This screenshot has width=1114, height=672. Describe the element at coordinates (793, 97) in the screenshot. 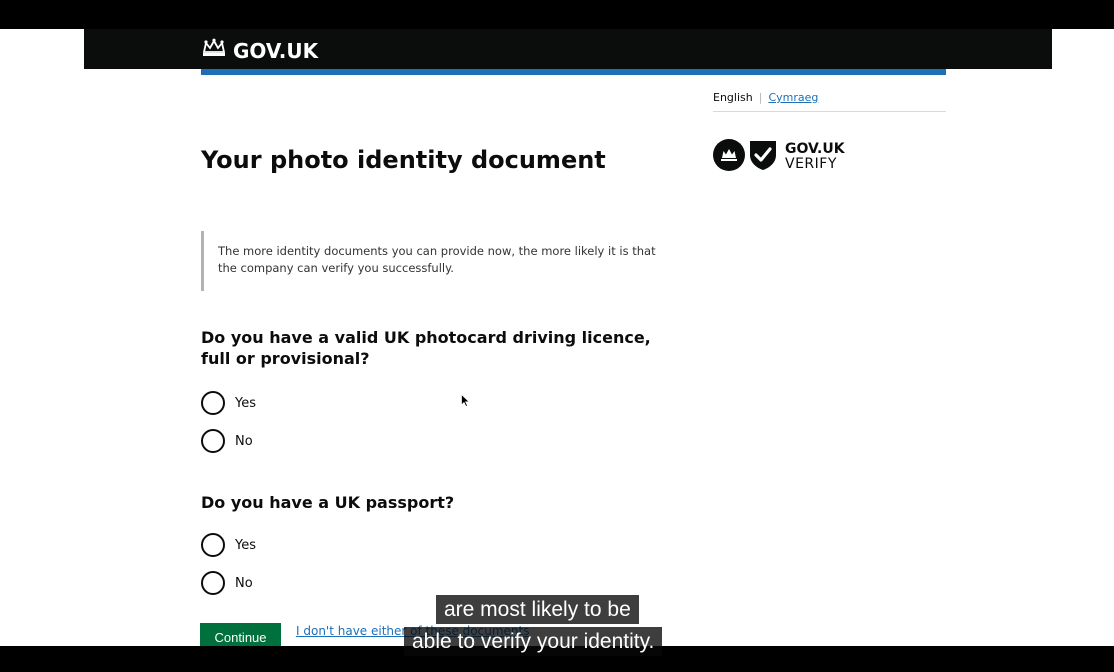

I see `language-welsh-link: Cymraeg` at that location.